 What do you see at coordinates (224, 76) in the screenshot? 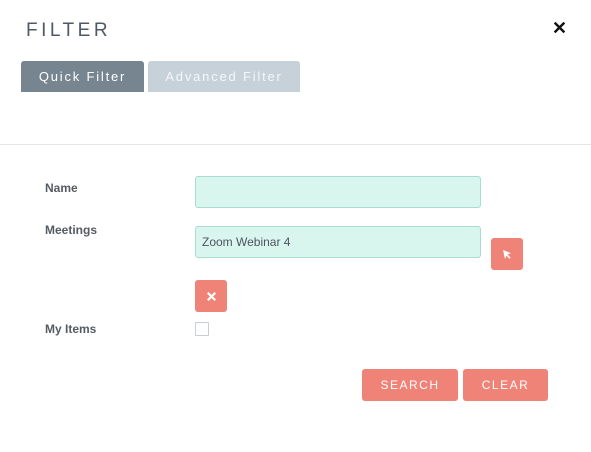
I see `tab-advanced-filter: Advanced Filter` at bounding box center [224, 76].